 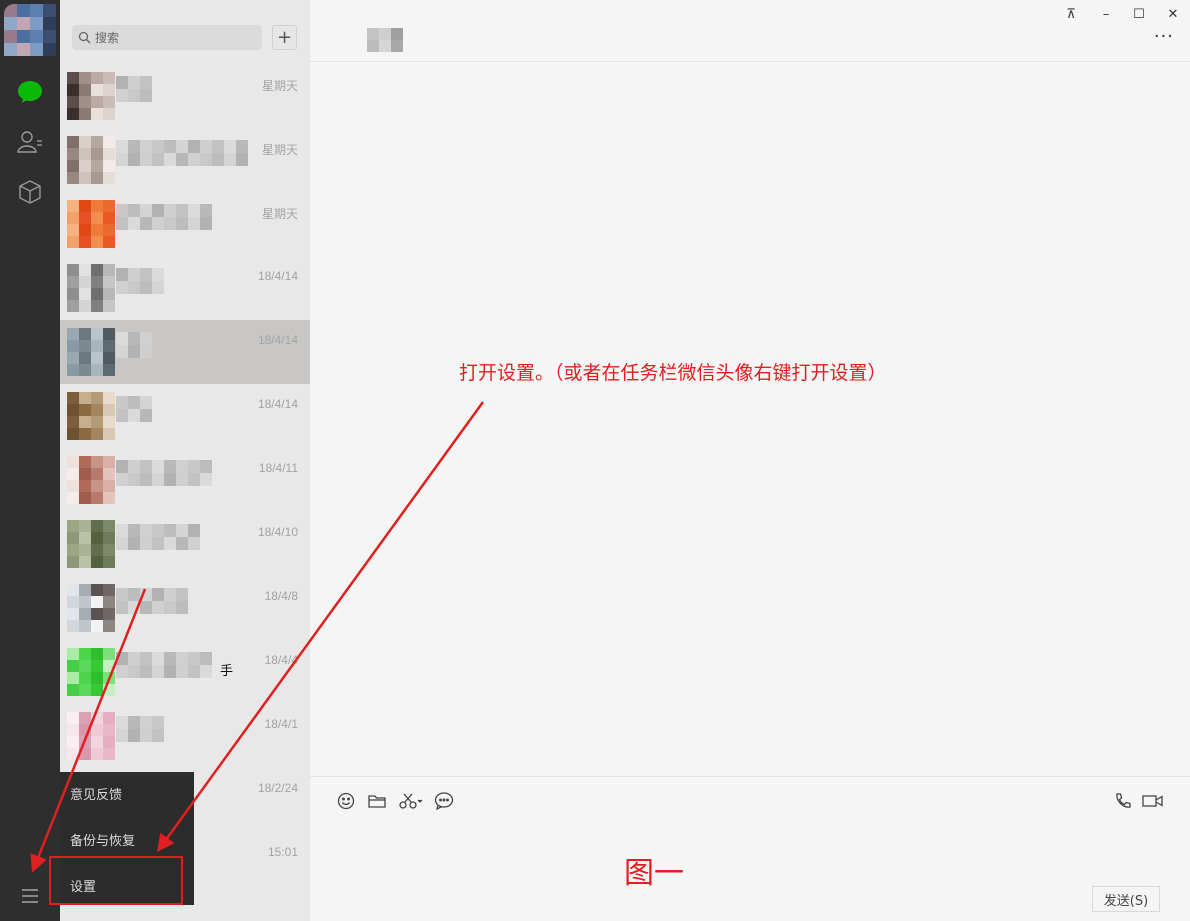 I want to click on search-box, so click(x=167, y=37).